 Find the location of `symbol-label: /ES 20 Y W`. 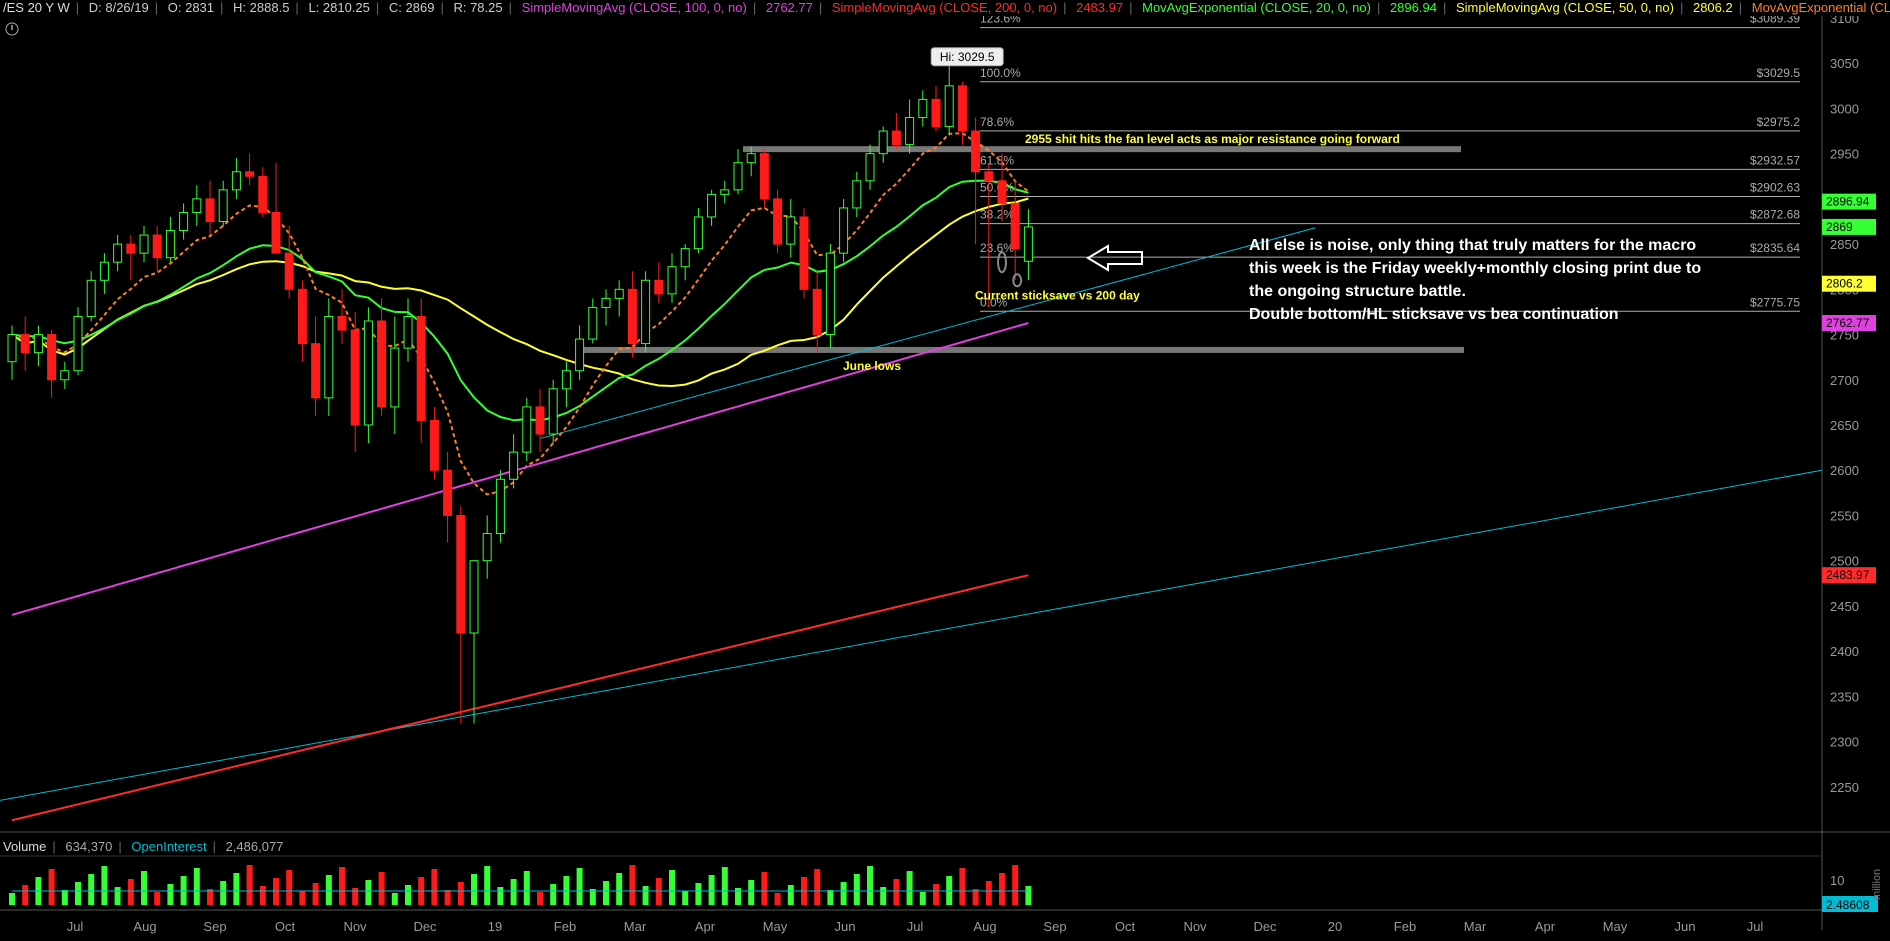

symbol-label: /ES 20 Y W is located at coordinates (36, 7).